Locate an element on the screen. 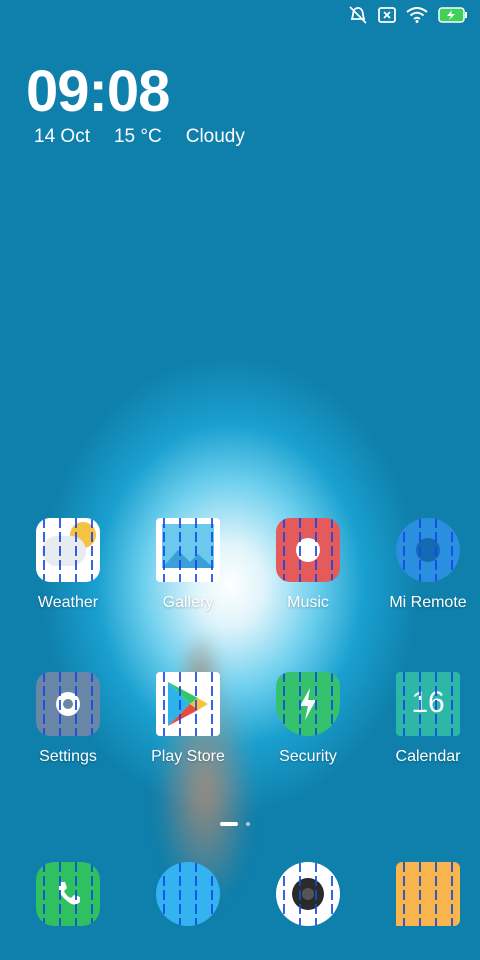 Image resolution: width=480 pixels, height=960 pixels. app-label: Settings is located at coordinates (68, 756).